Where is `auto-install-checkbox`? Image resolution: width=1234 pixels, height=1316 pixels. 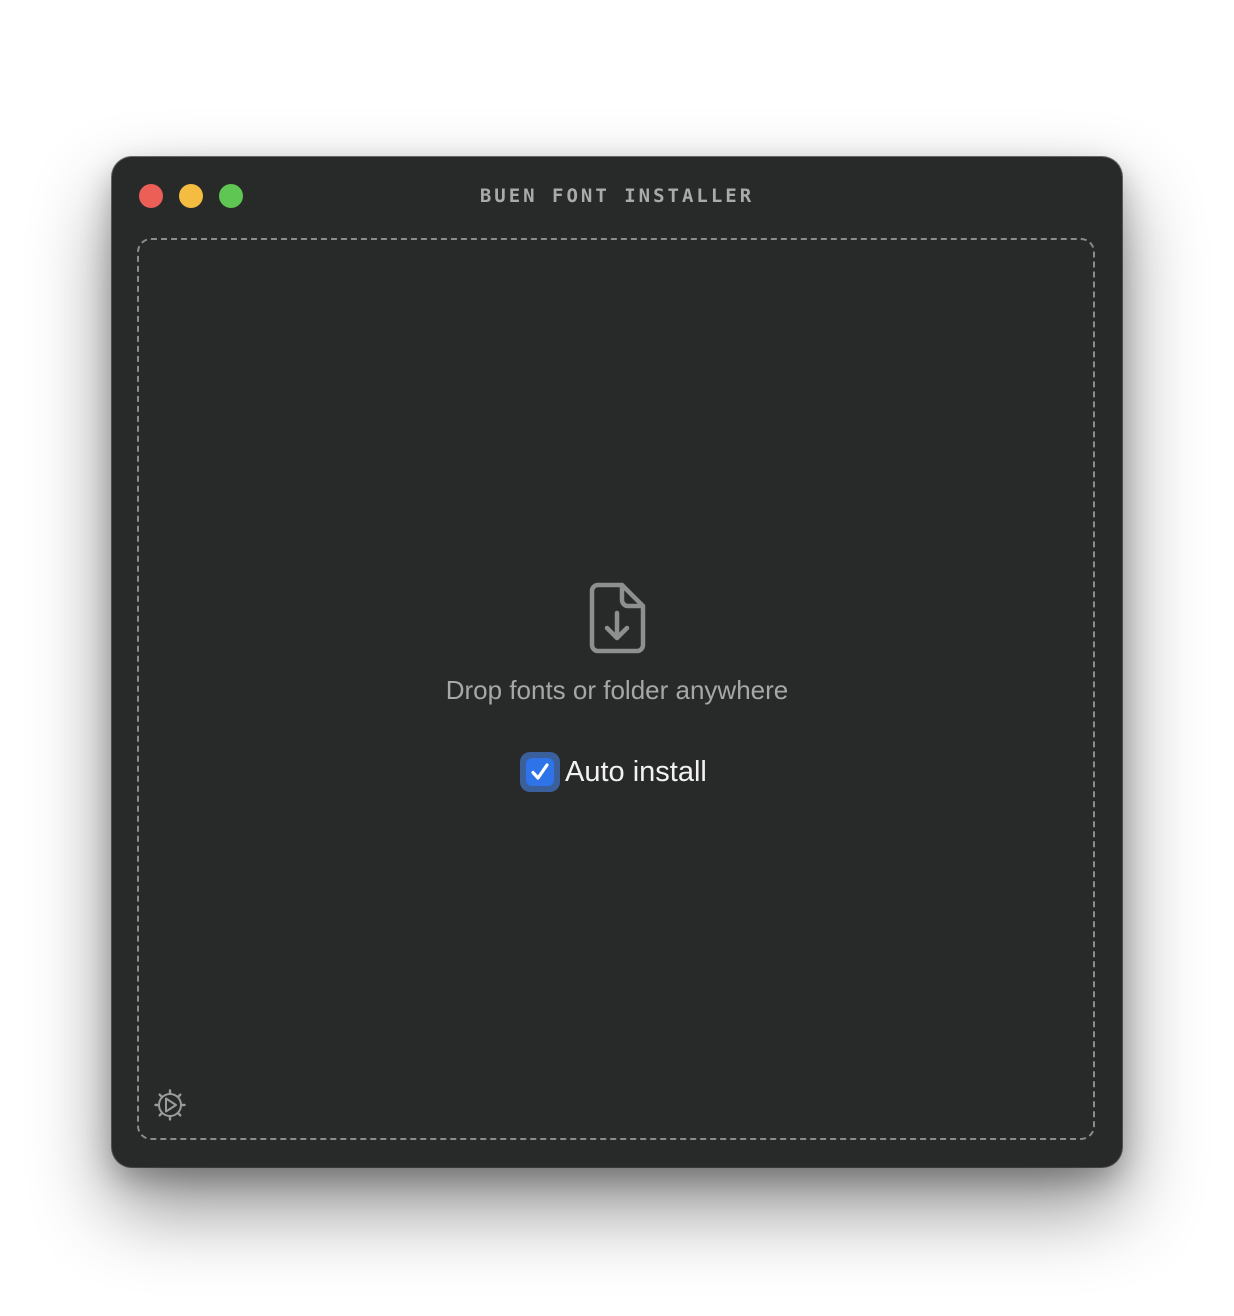 auto-install-checkbox is located at coordinates (540, 772).